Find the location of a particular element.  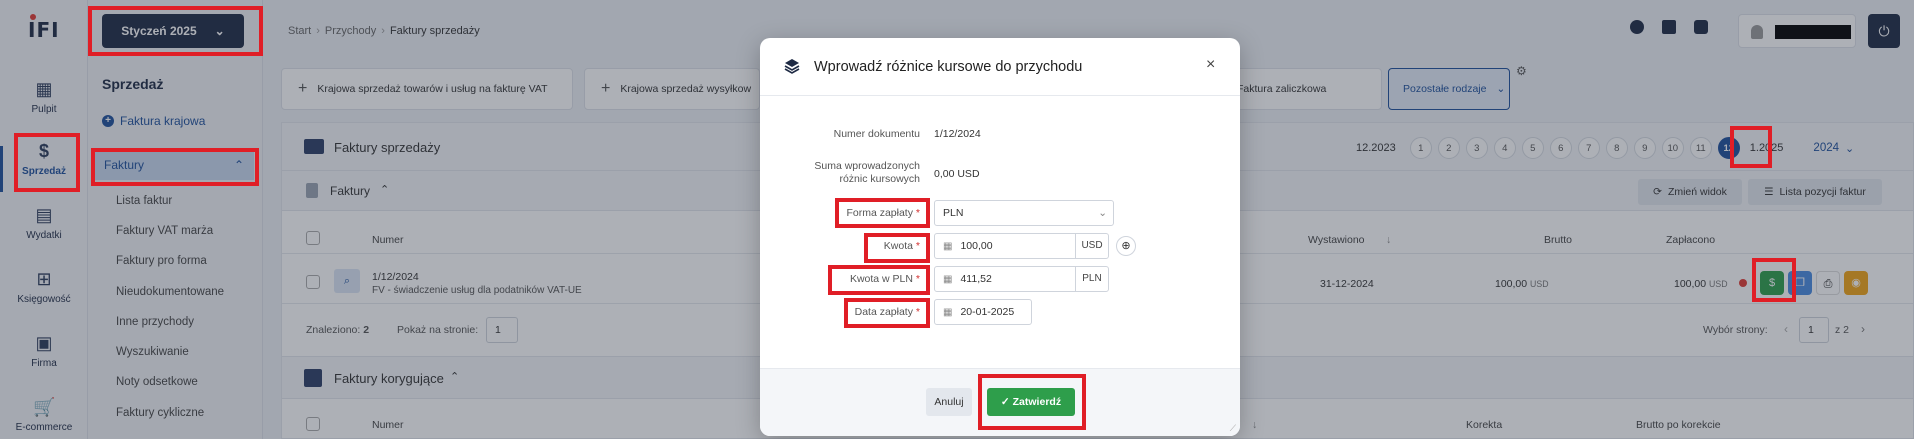

sum-label-line2: różnic kursowych is located at coordinates (879, 179).